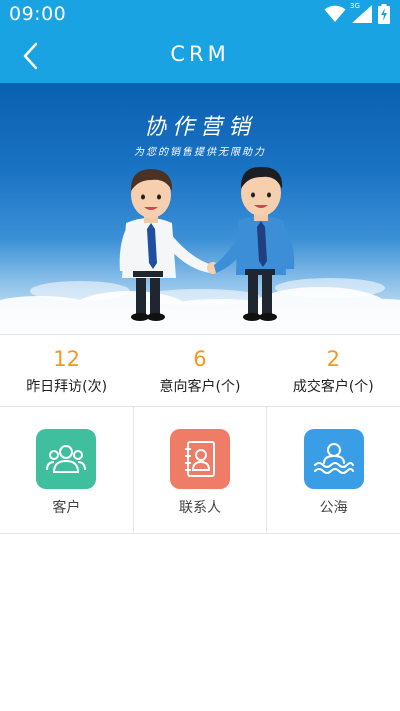 The width and height of the screenshot is (400, 711). What do you see at coordinates (384, 14) in the screenshot?
I see `battery-charging-icon` at bounding box center [384, 14].